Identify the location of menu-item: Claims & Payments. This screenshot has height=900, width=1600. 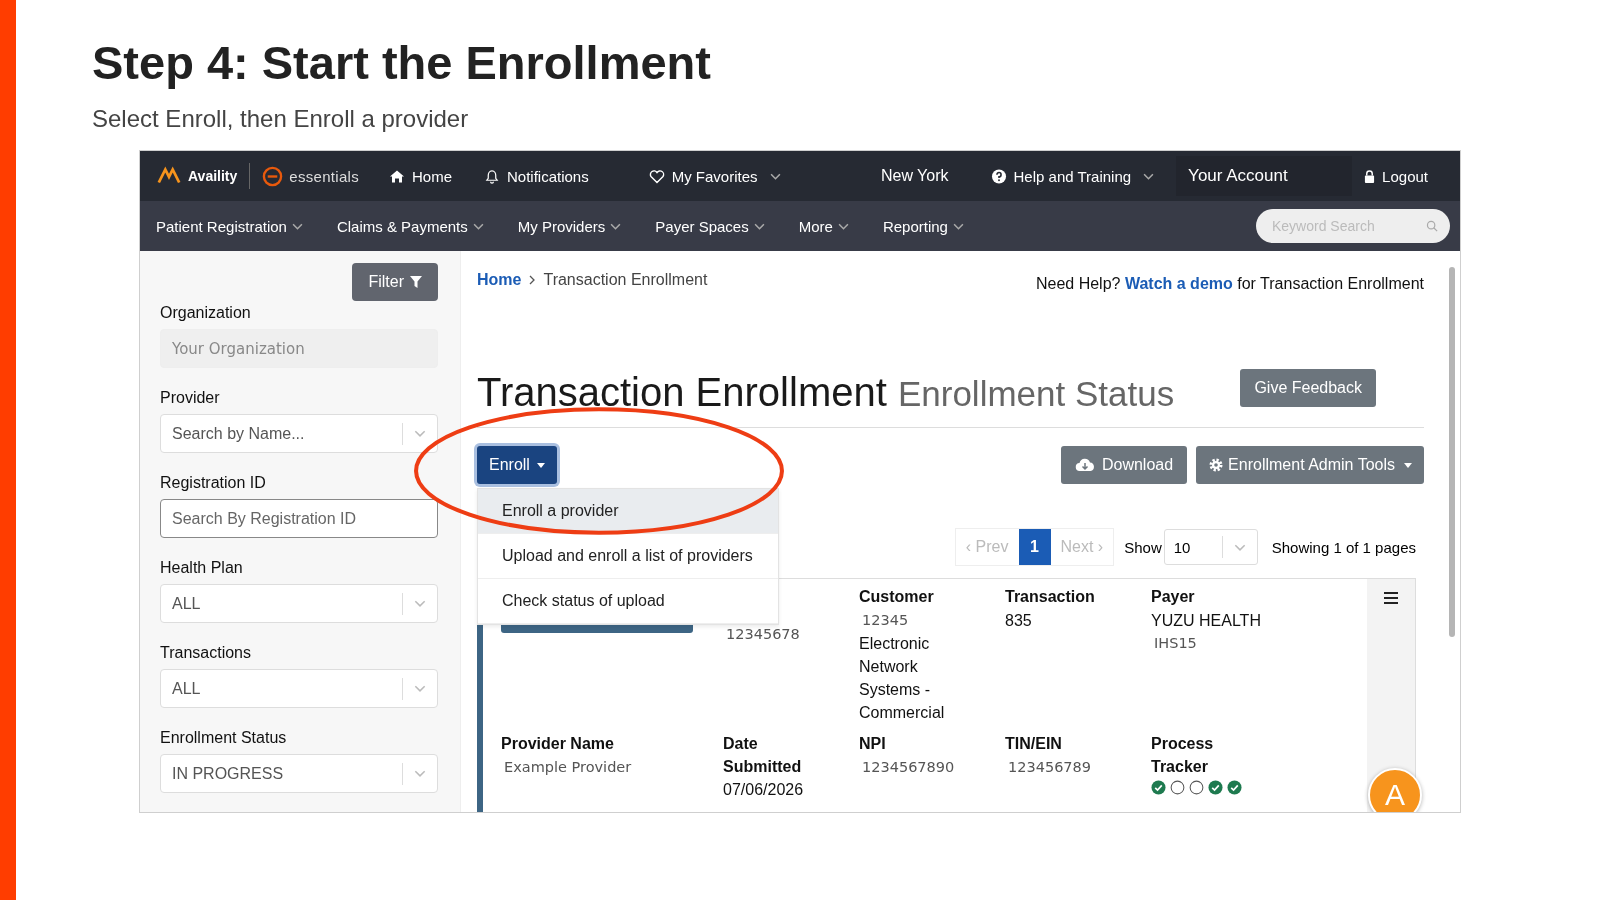
(410, 226).